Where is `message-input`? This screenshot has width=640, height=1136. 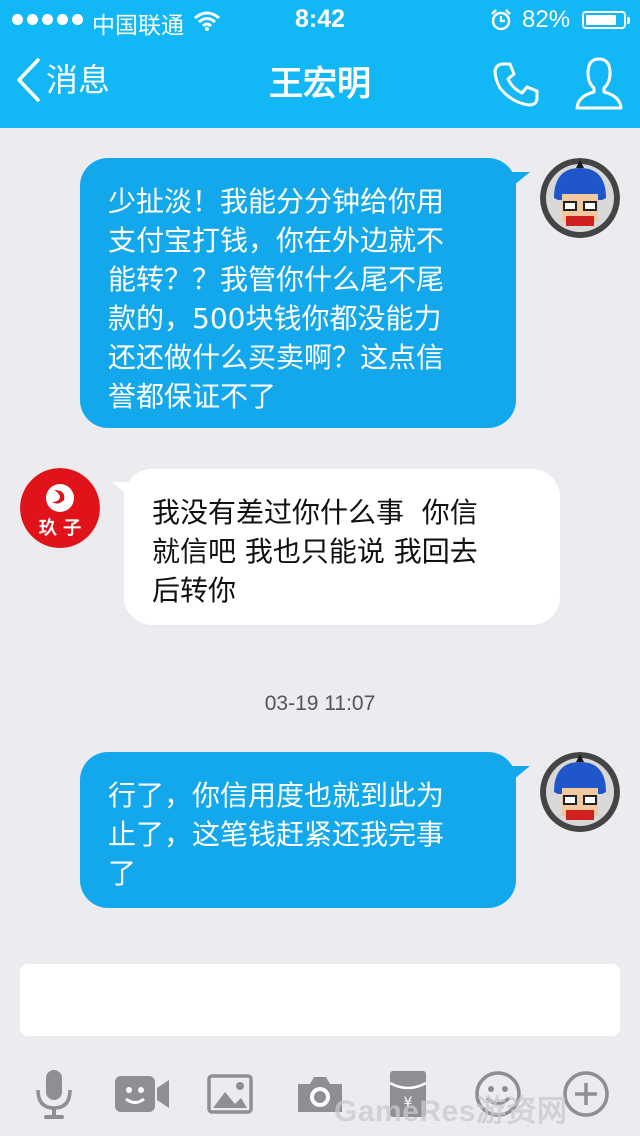 message-input is located at coordinates (320, 1000).